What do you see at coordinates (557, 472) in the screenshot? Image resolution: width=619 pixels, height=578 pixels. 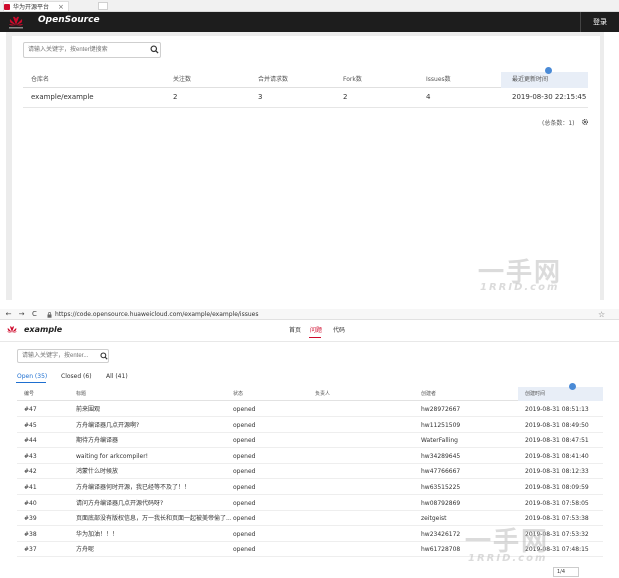 I see `issue-created-time: 2019-08-31 08:12:33` at bounding box center [557, 472].